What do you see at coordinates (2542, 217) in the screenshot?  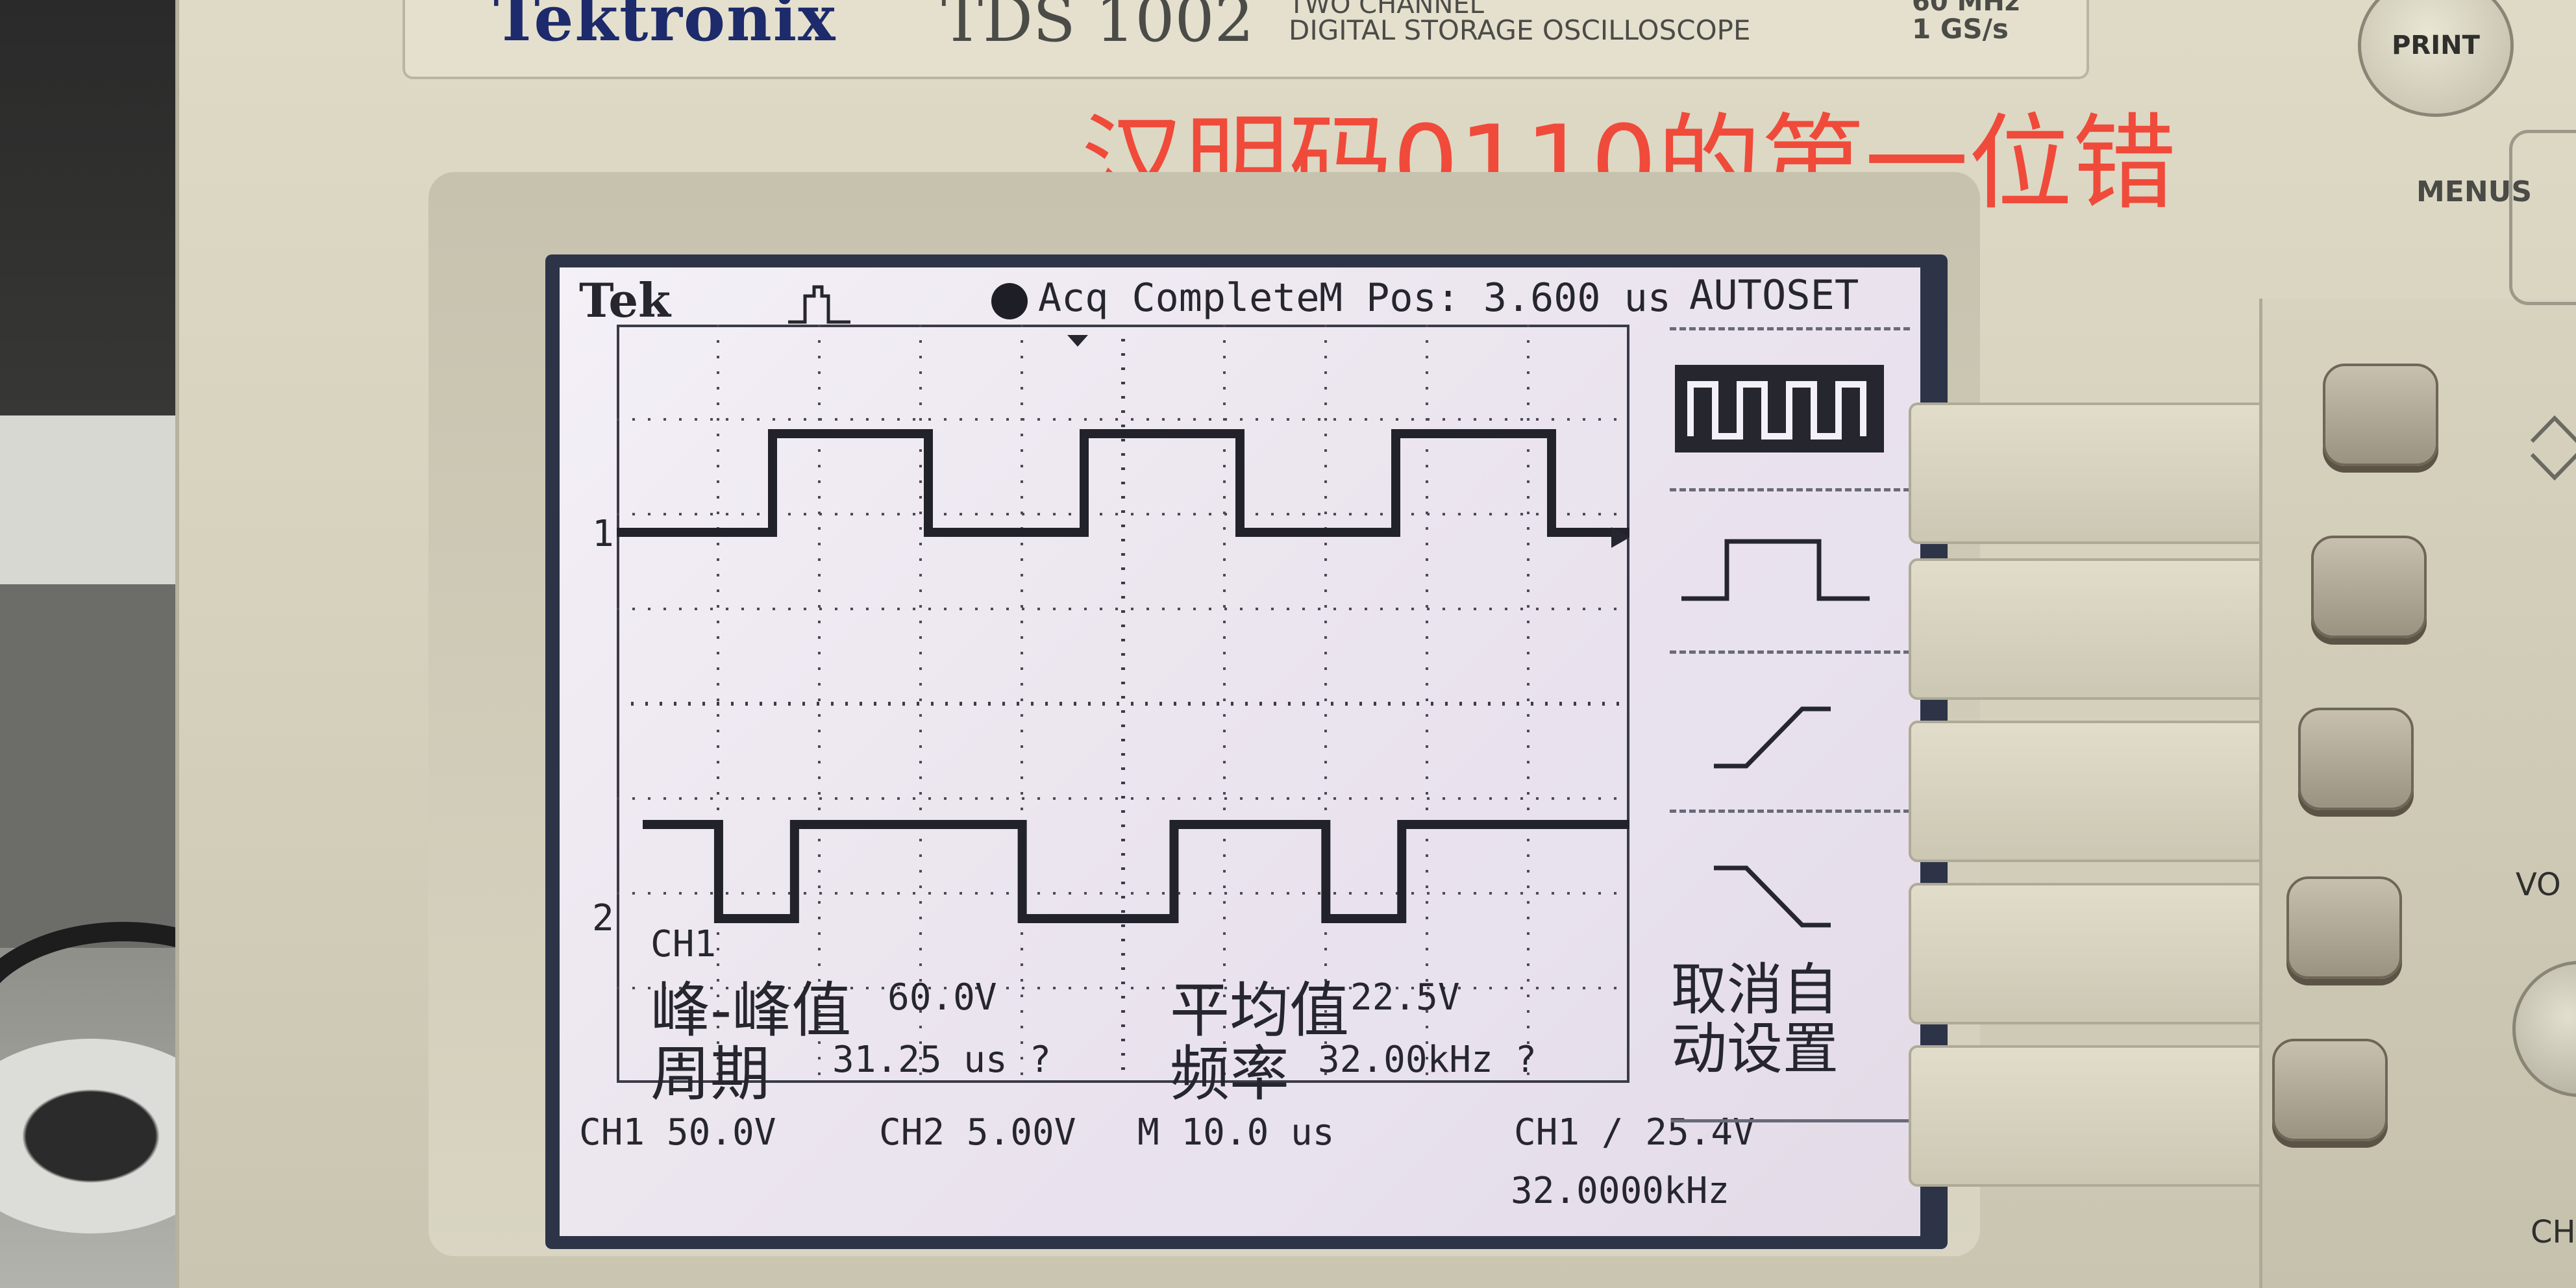 I see `menu-button-cluster` at bounding box center [2542, 217].